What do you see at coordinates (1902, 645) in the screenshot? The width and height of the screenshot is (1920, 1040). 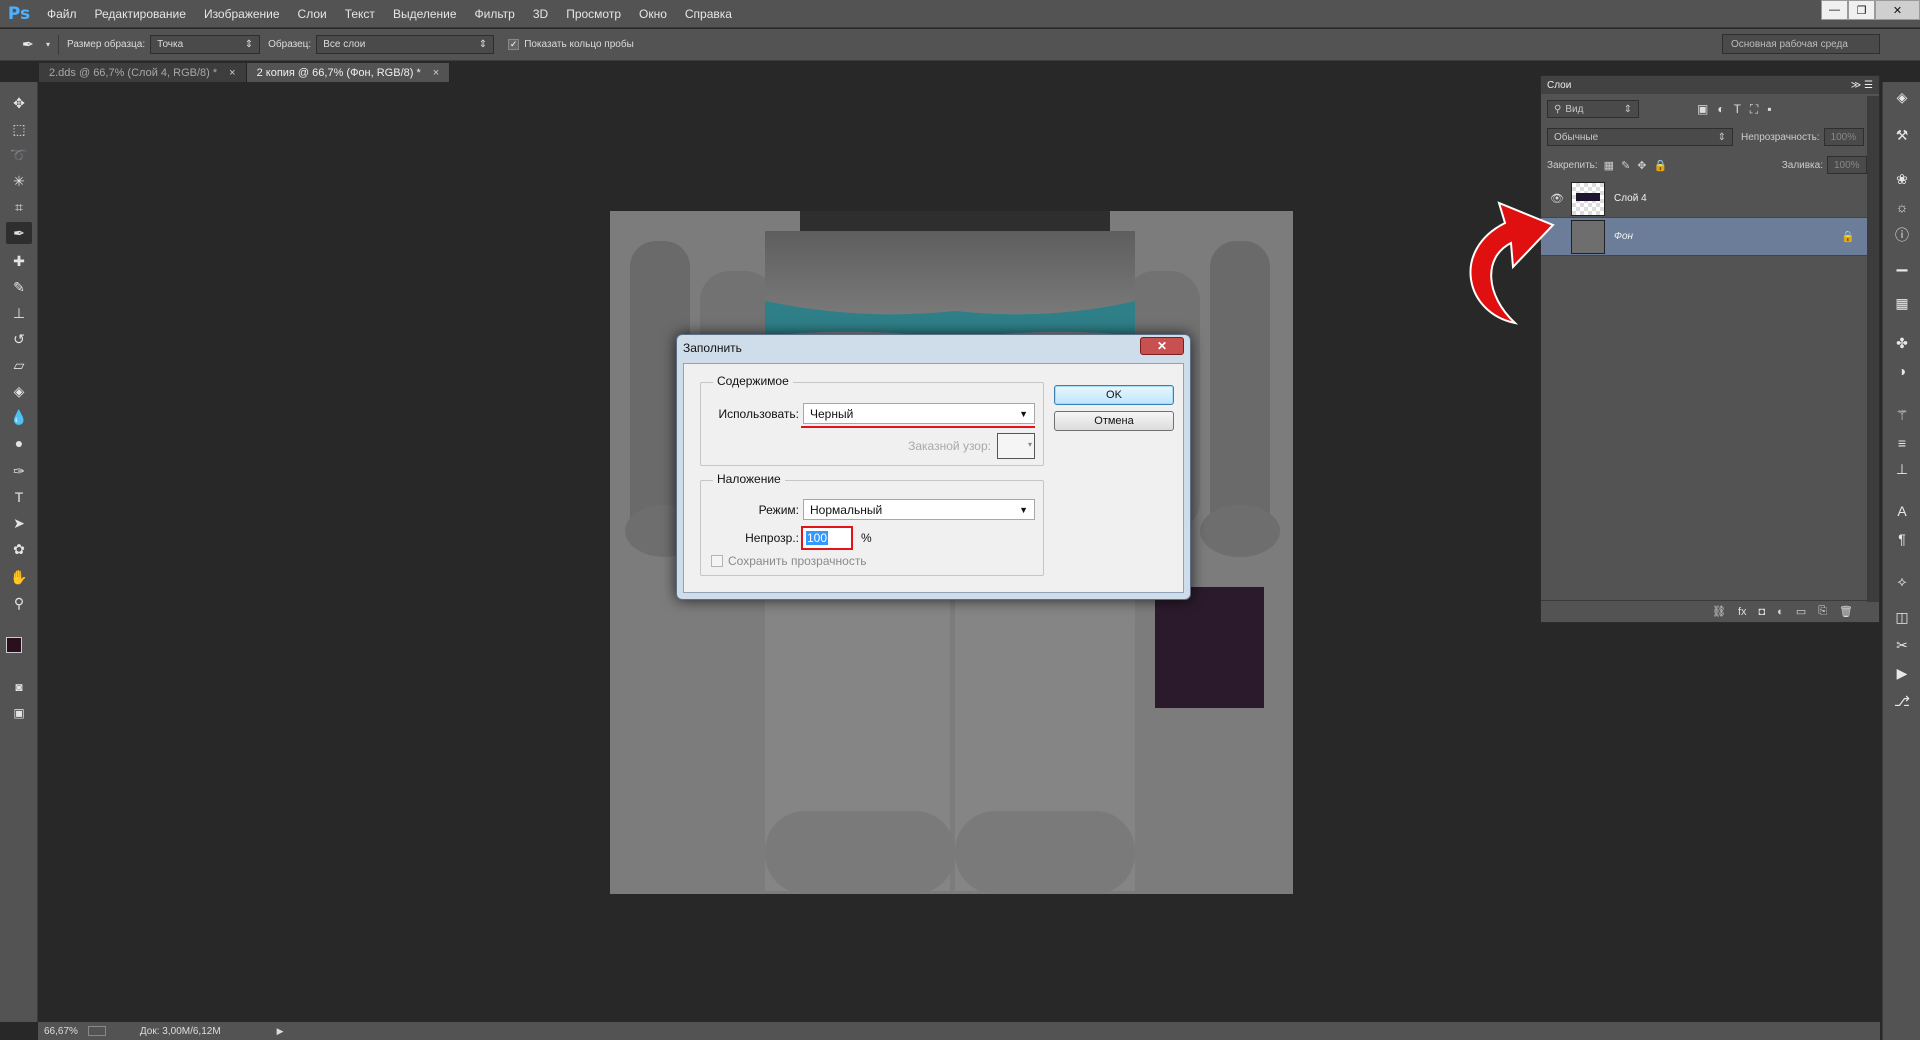 I see `tool-presets-icon: ✂` at bounding box center [1902, 645].